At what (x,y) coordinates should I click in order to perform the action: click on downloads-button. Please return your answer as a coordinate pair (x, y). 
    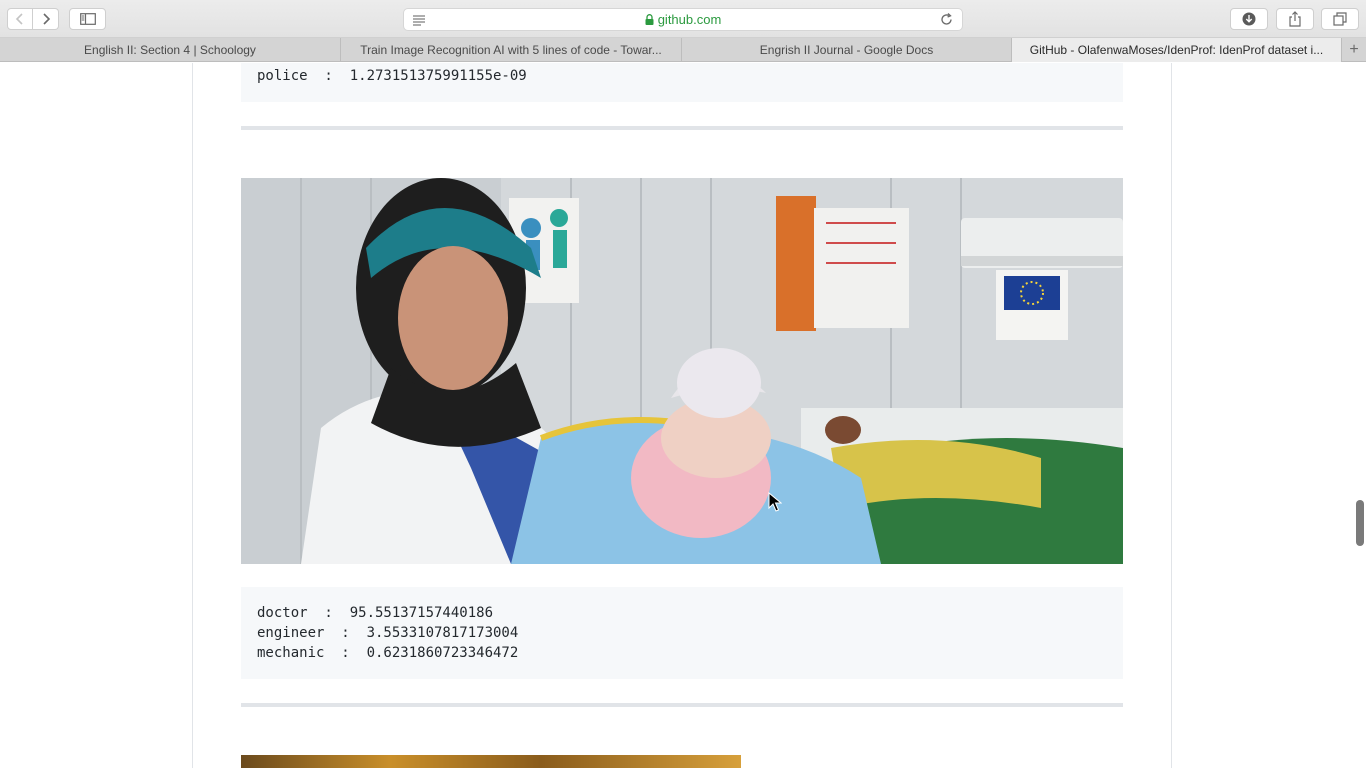
    Looking at the image, I should click on (1249, 19).